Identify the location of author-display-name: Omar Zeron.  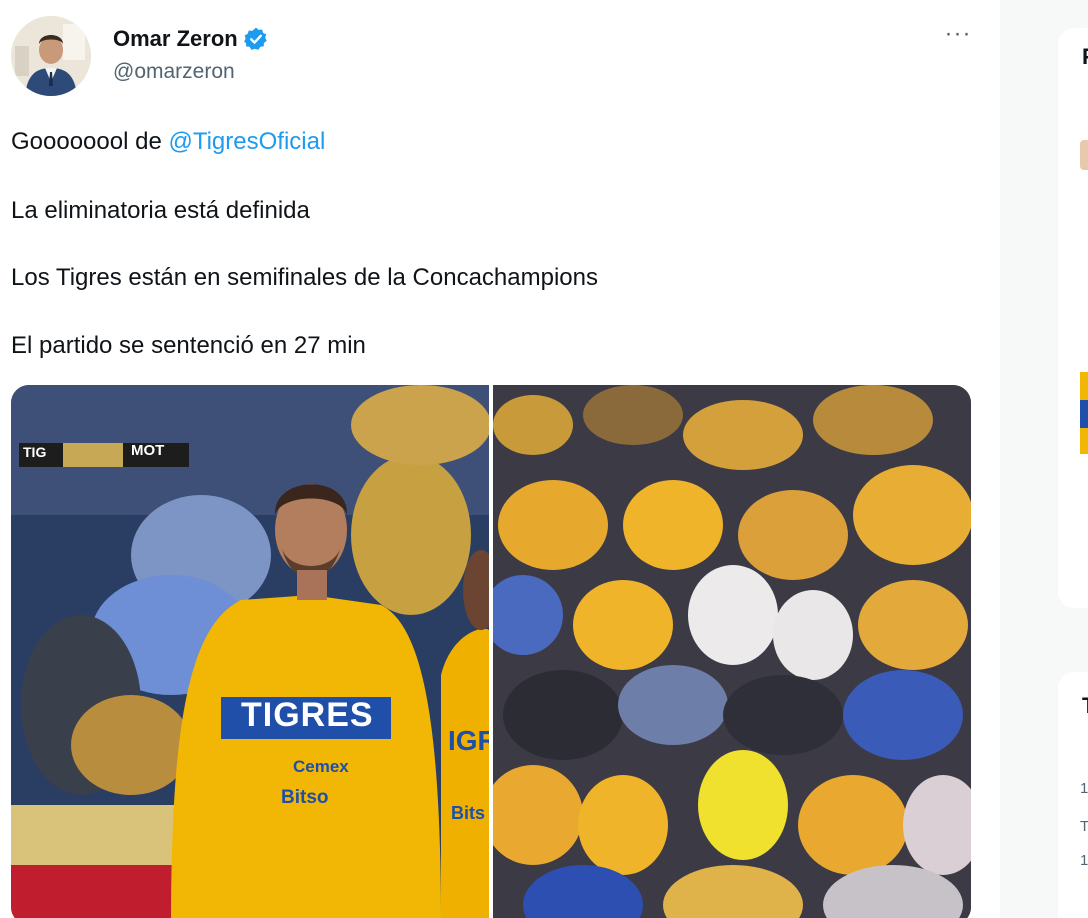
(175, 39).